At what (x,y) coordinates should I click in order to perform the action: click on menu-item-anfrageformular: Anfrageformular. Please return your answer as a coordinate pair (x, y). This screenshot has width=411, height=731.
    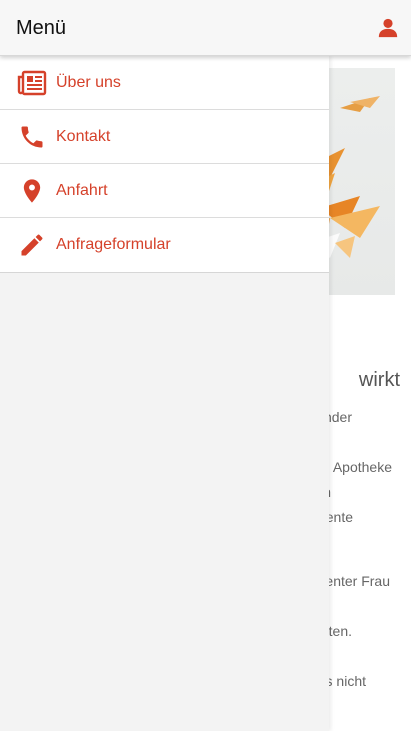
    Looking at the image, I should click on (164, 245).